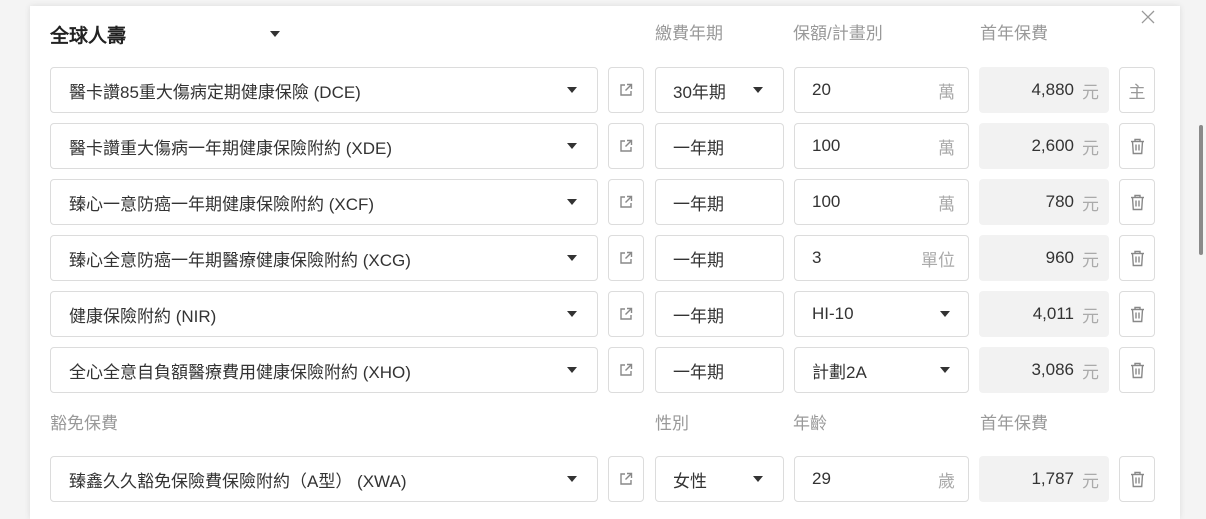  I want to click on close-icon, so click(1148, 17).